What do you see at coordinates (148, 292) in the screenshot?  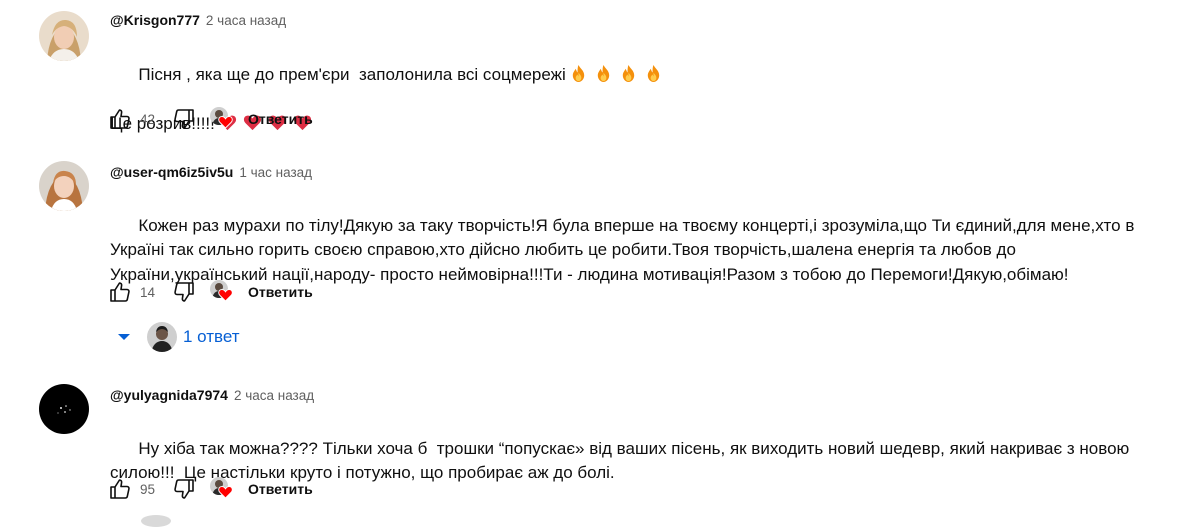 I see `like-count: 14` at bounding box center [148, 292].